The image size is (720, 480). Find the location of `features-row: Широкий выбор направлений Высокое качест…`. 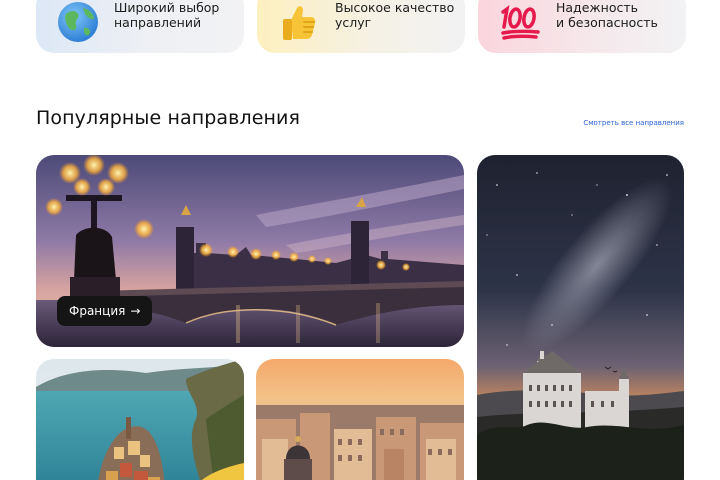

features-row: Широкий выбор направлений Высокое качест… is located at coordinates (361, 26).